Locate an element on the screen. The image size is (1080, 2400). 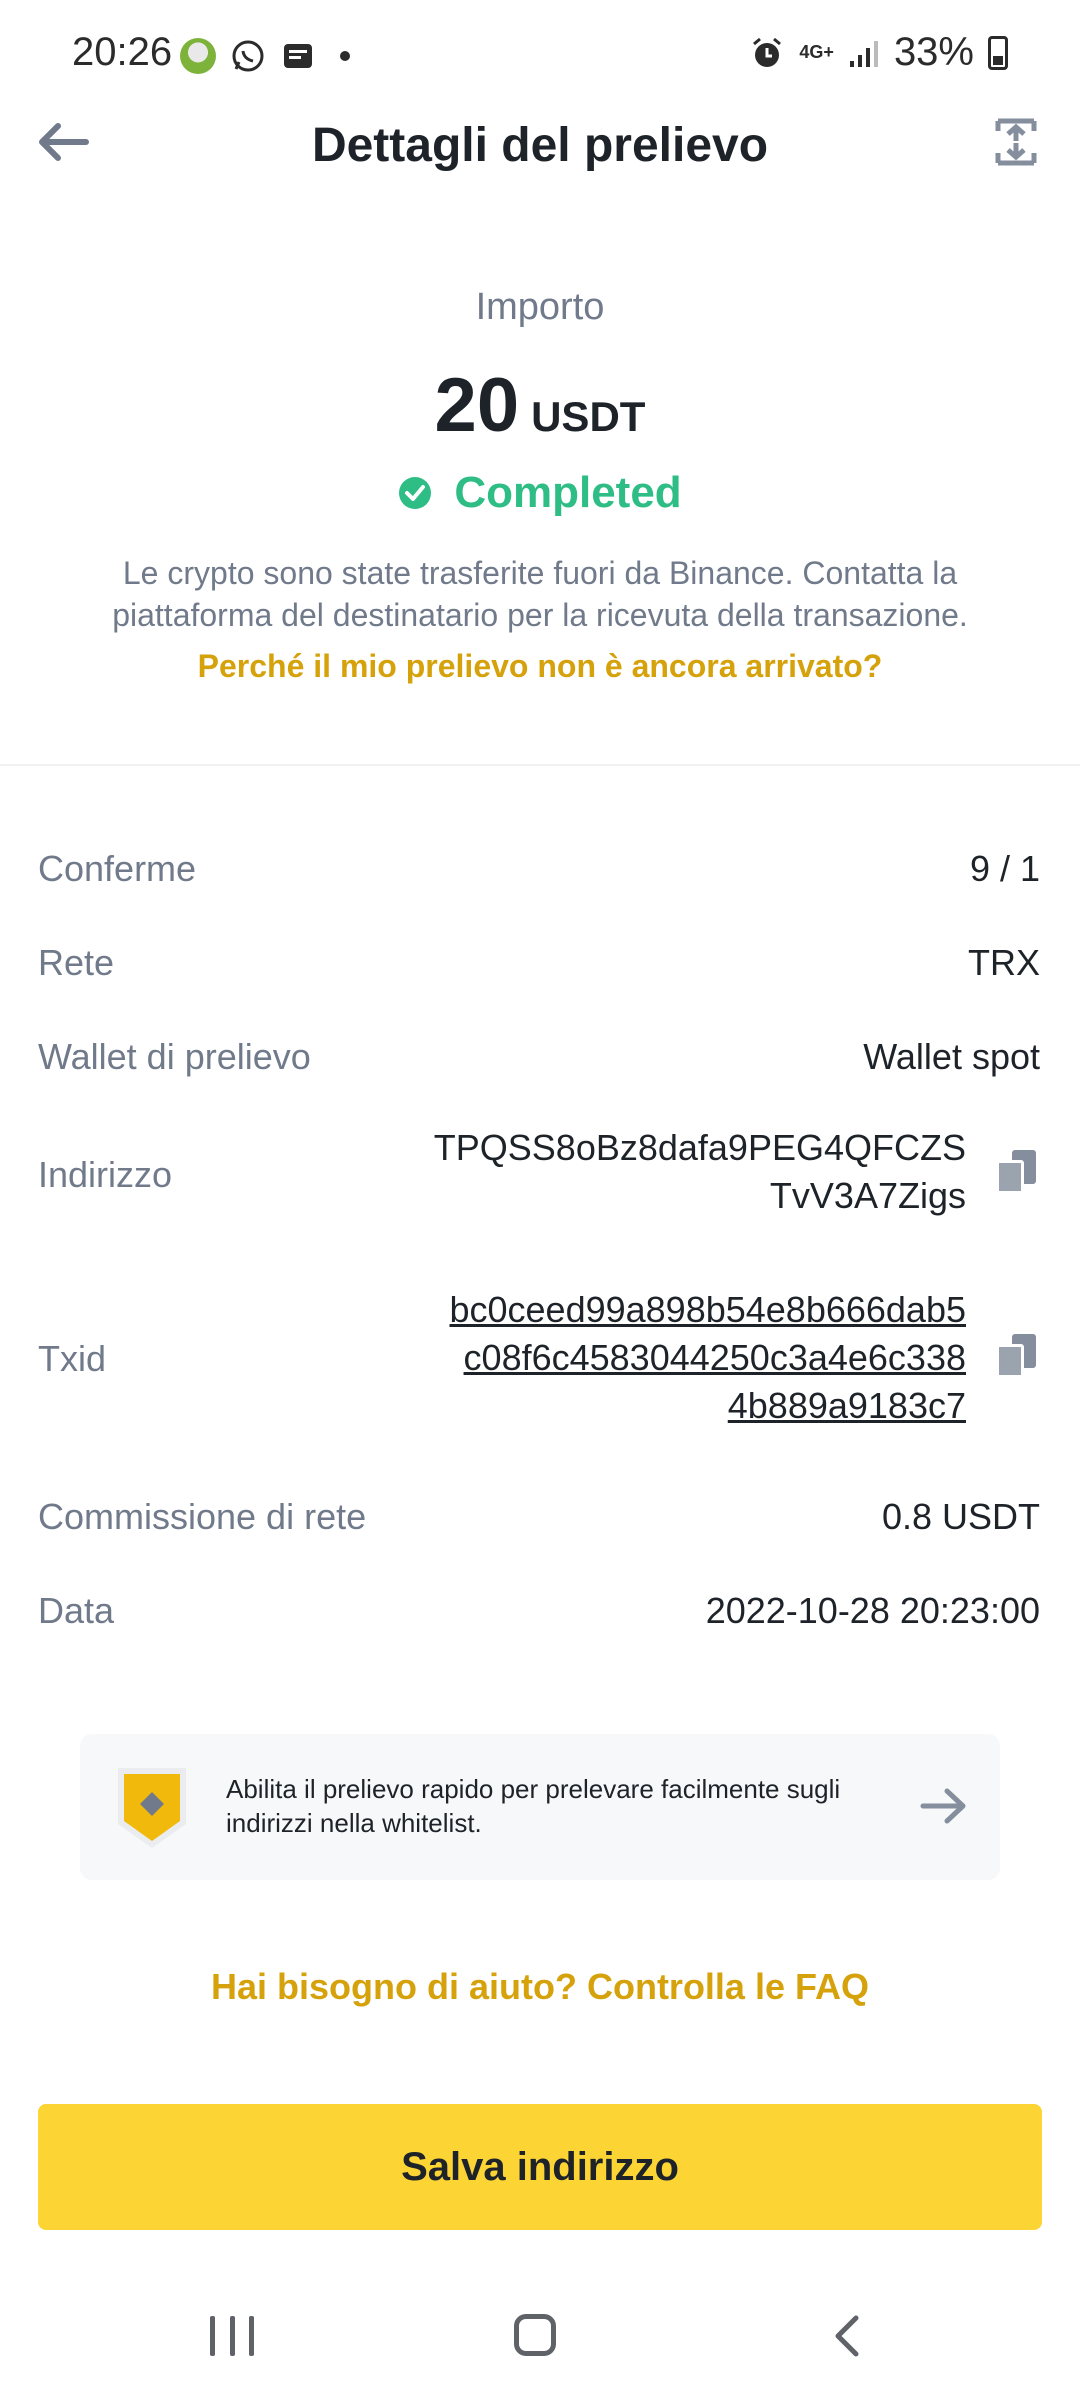
fee-value: 0.8 USDT is located at coordinates (960, 1516).